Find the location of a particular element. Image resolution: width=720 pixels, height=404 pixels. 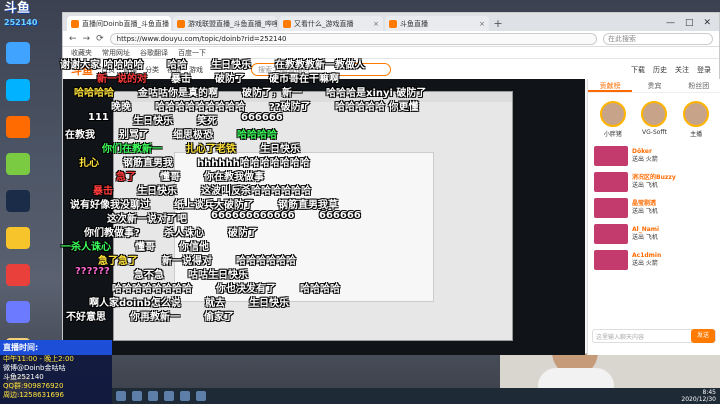

tab-contribution: 贡献榜 is located at coordinates (610, 85).